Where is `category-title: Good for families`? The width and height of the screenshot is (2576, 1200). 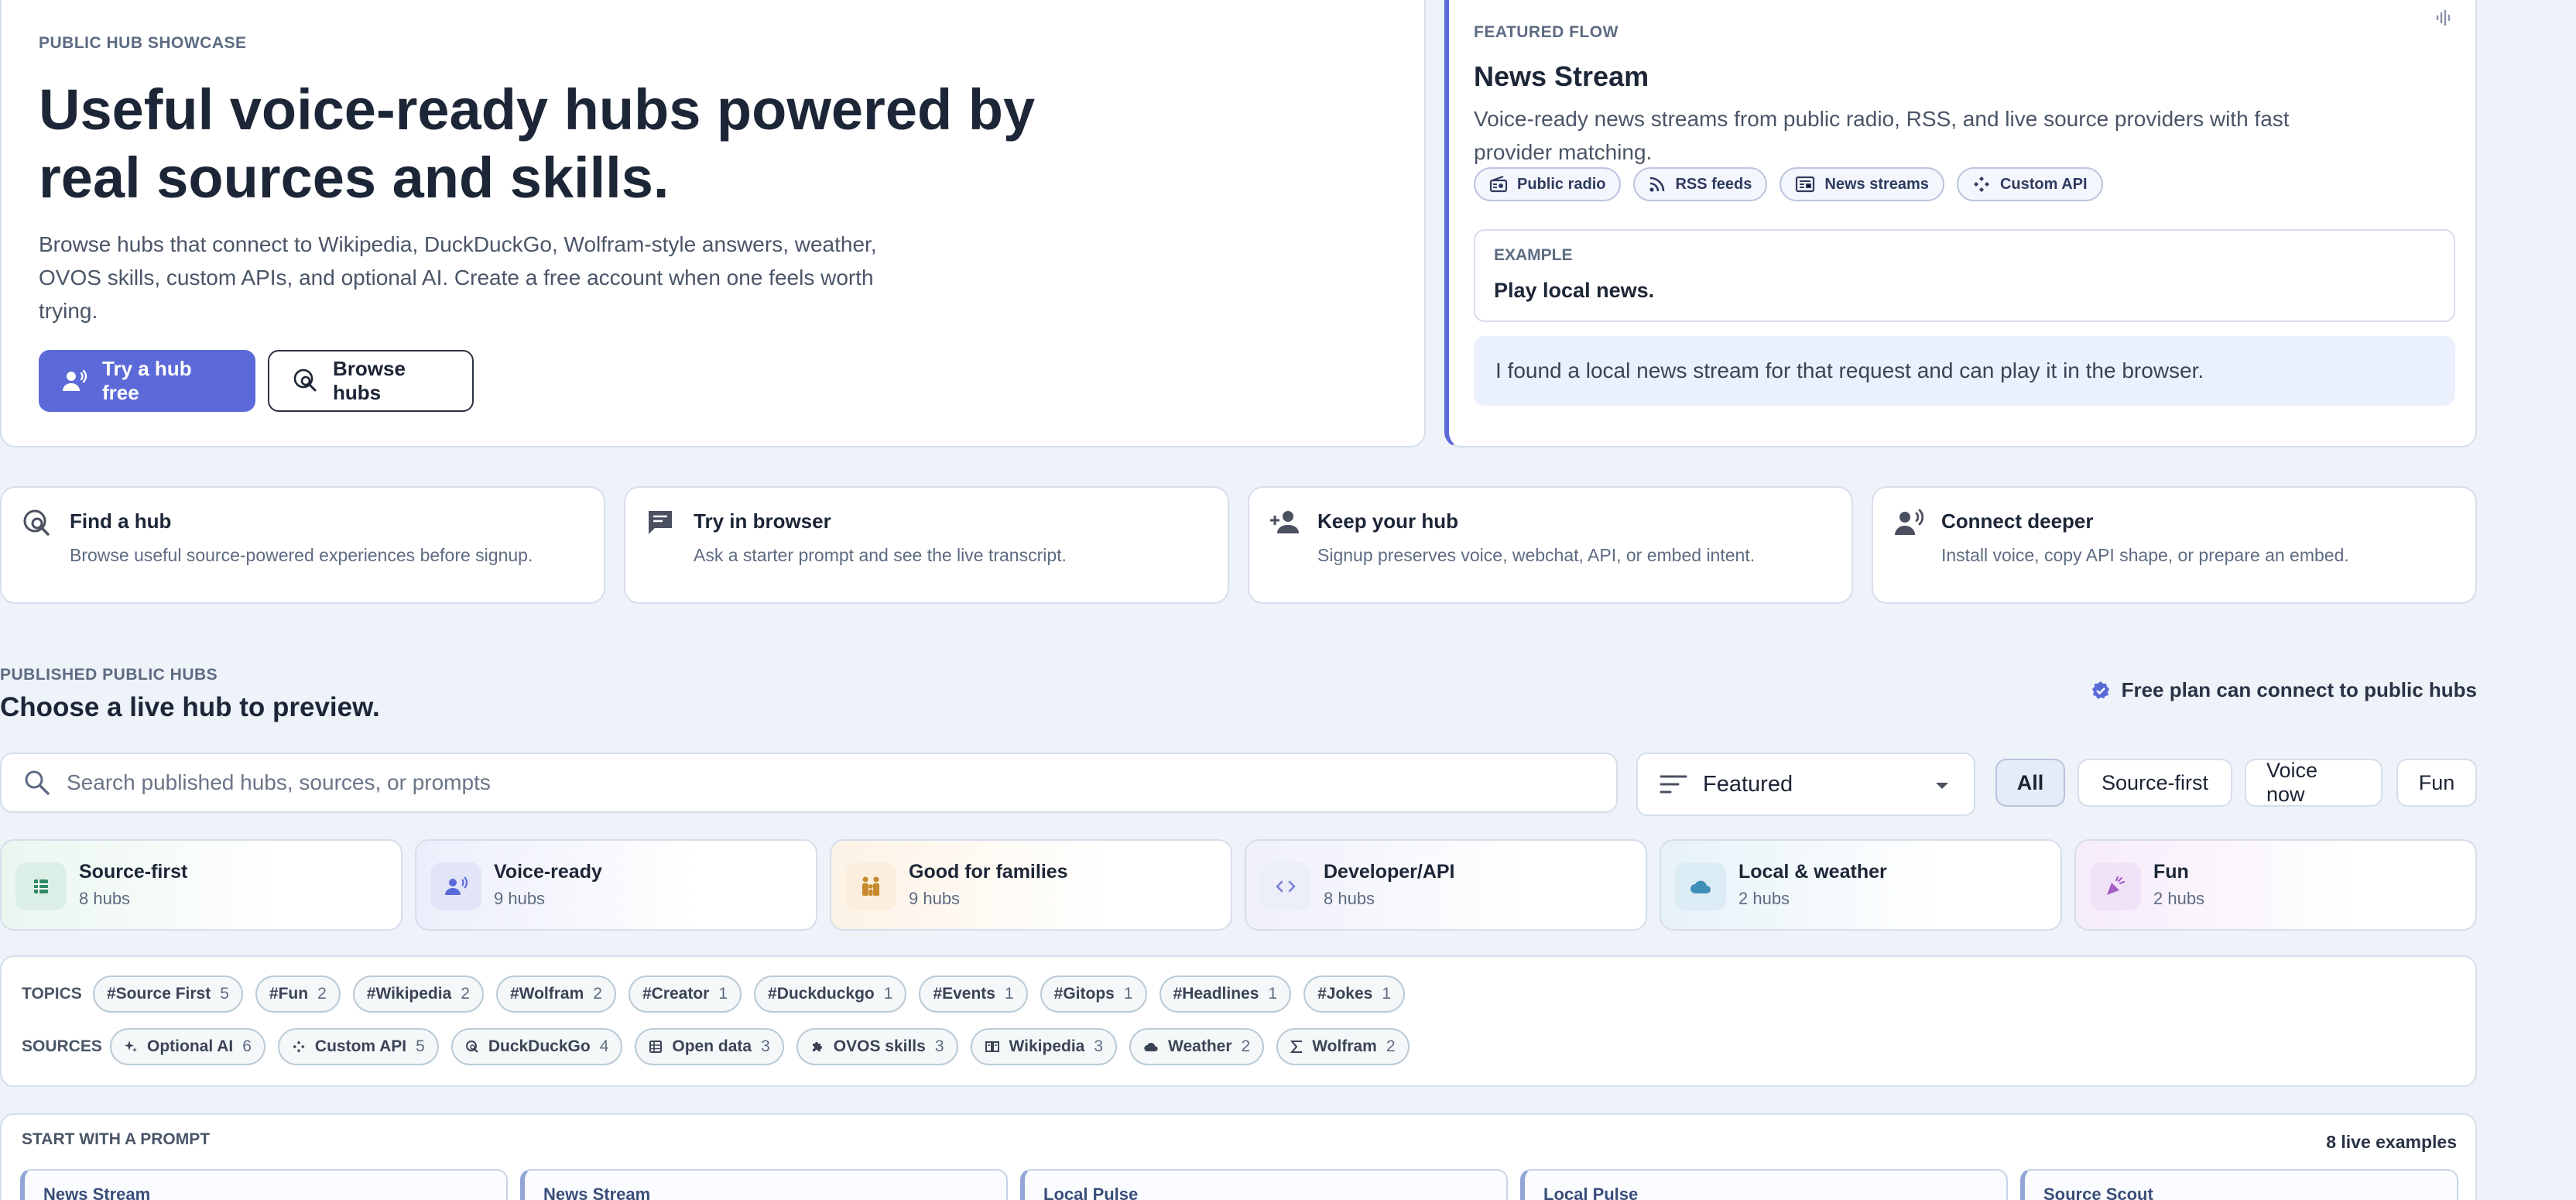
category-title: Good for families is located at coordinates (988, 872).